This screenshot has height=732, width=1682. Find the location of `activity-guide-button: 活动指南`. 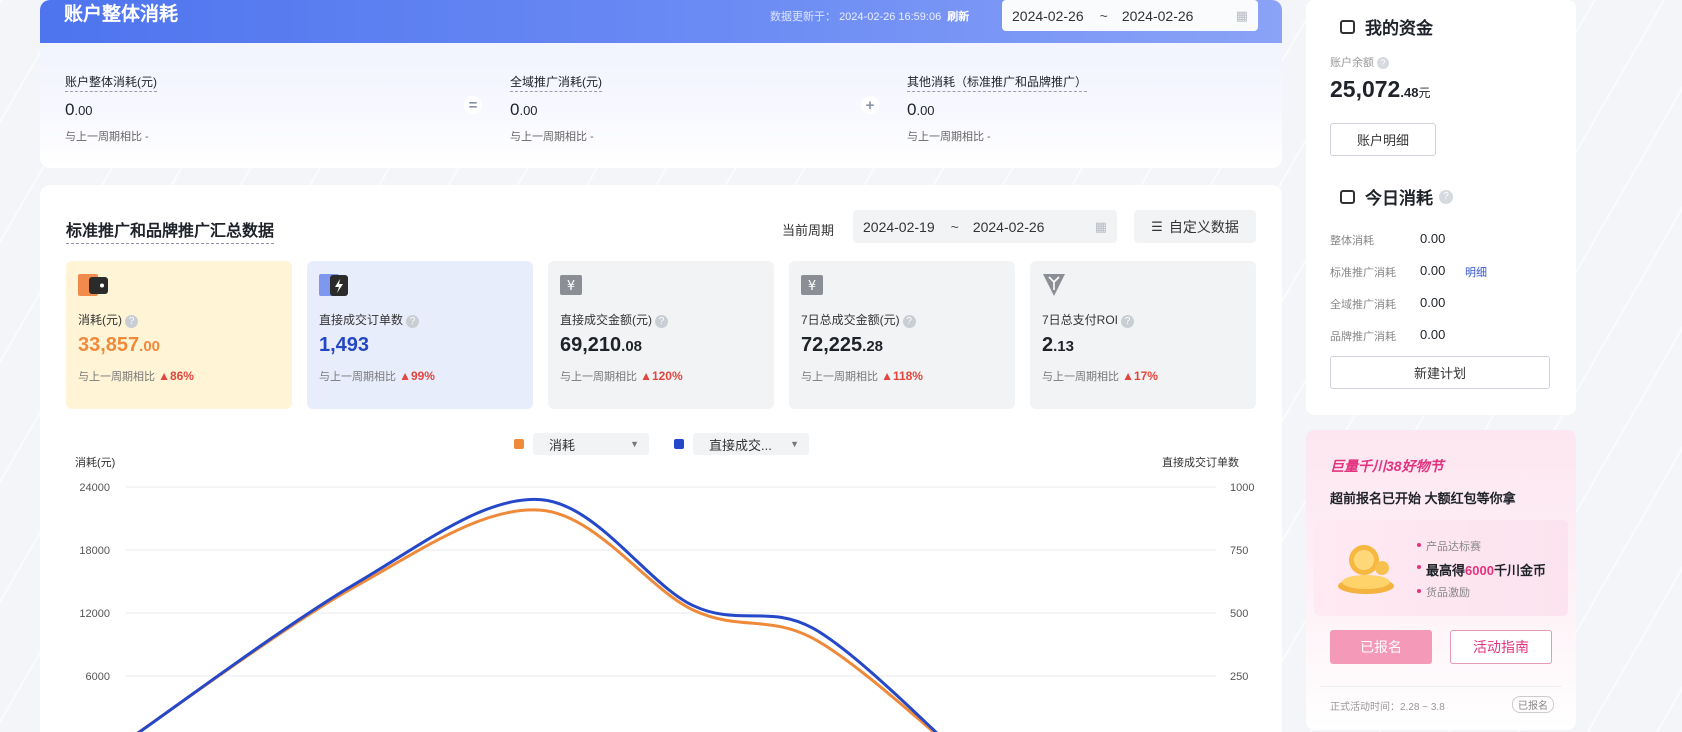

activity-guide-button: 活动指南 is located at coordinates (1501, 647).